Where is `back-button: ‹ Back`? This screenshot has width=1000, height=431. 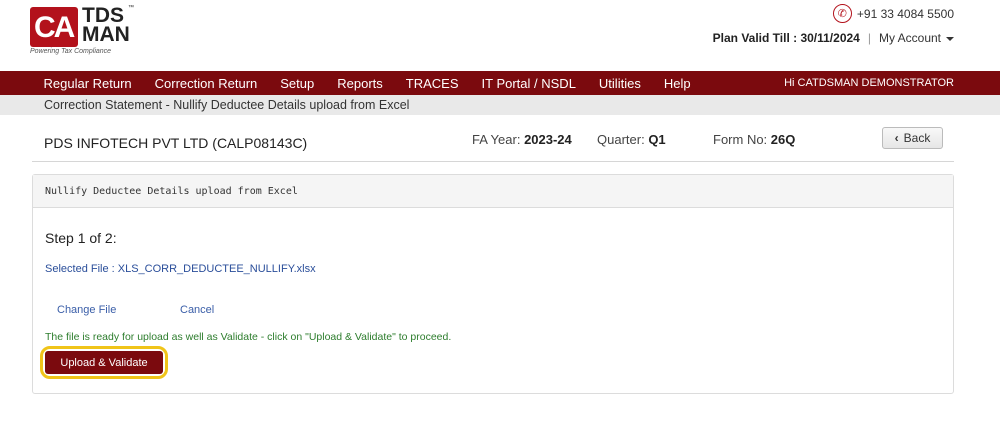
back-button: ‹ Back is located at coordinates (912, 138).